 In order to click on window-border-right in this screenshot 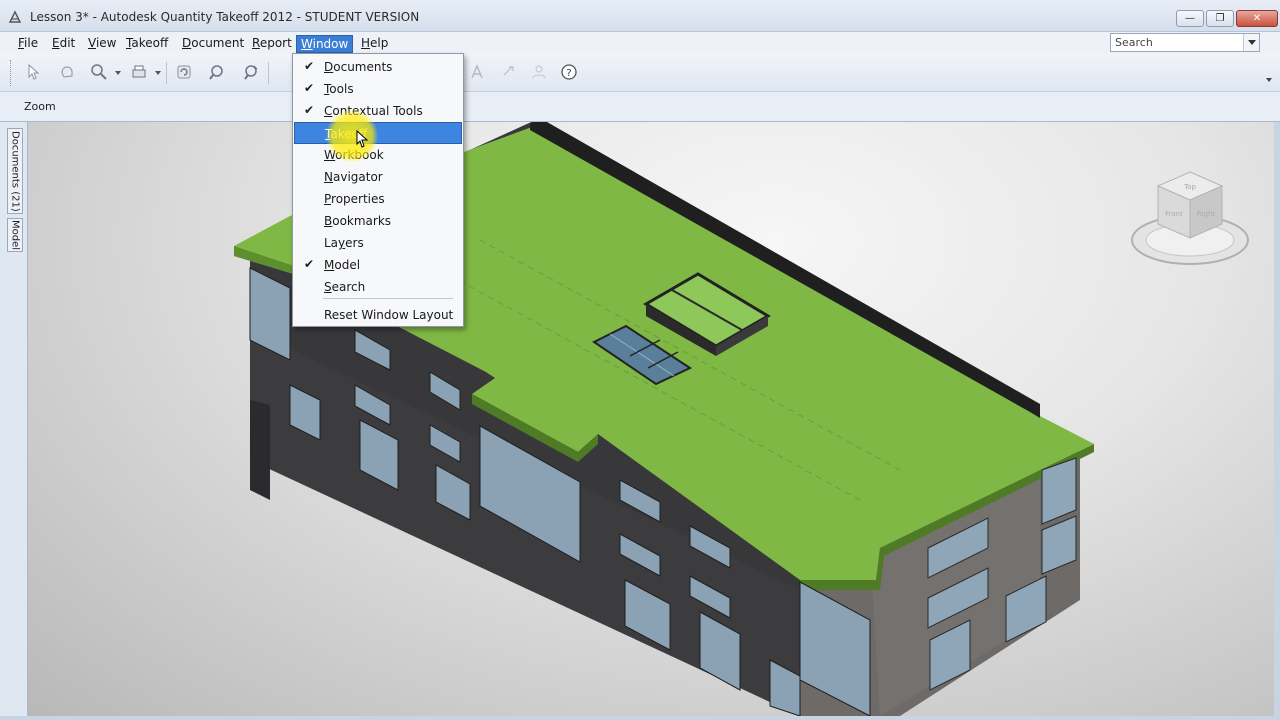, I will do `click(1277, 421)`.